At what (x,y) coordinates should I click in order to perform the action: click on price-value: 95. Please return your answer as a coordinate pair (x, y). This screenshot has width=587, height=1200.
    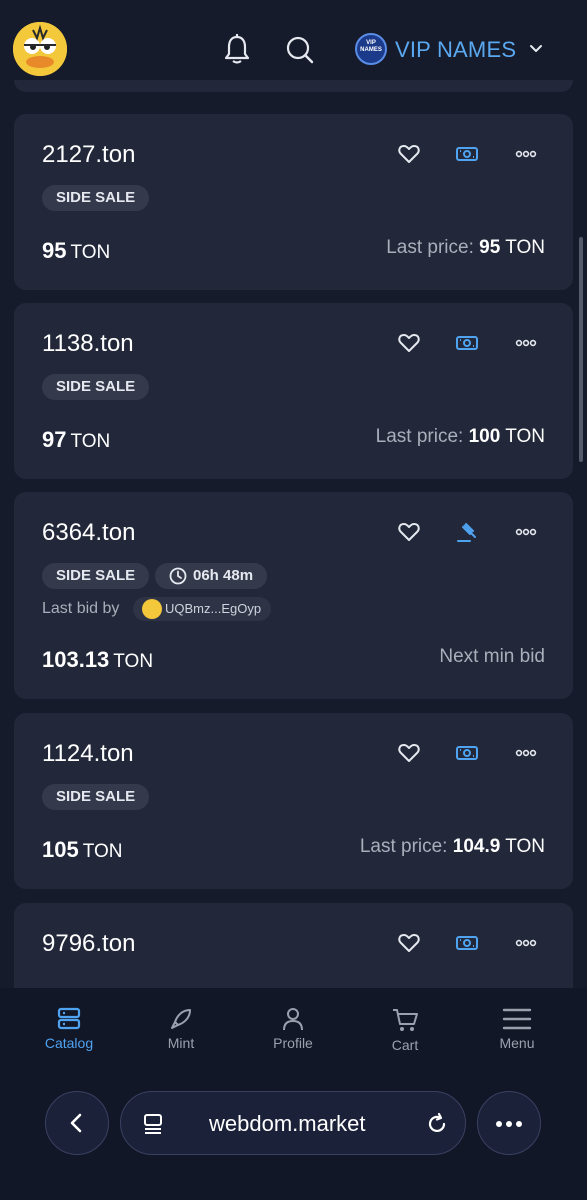
    Looking at the image, I should click on (54, 250).